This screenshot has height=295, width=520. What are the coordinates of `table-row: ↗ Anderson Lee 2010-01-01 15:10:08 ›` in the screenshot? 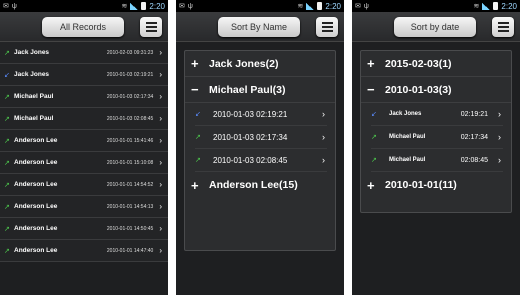 It's located at (84, 163).